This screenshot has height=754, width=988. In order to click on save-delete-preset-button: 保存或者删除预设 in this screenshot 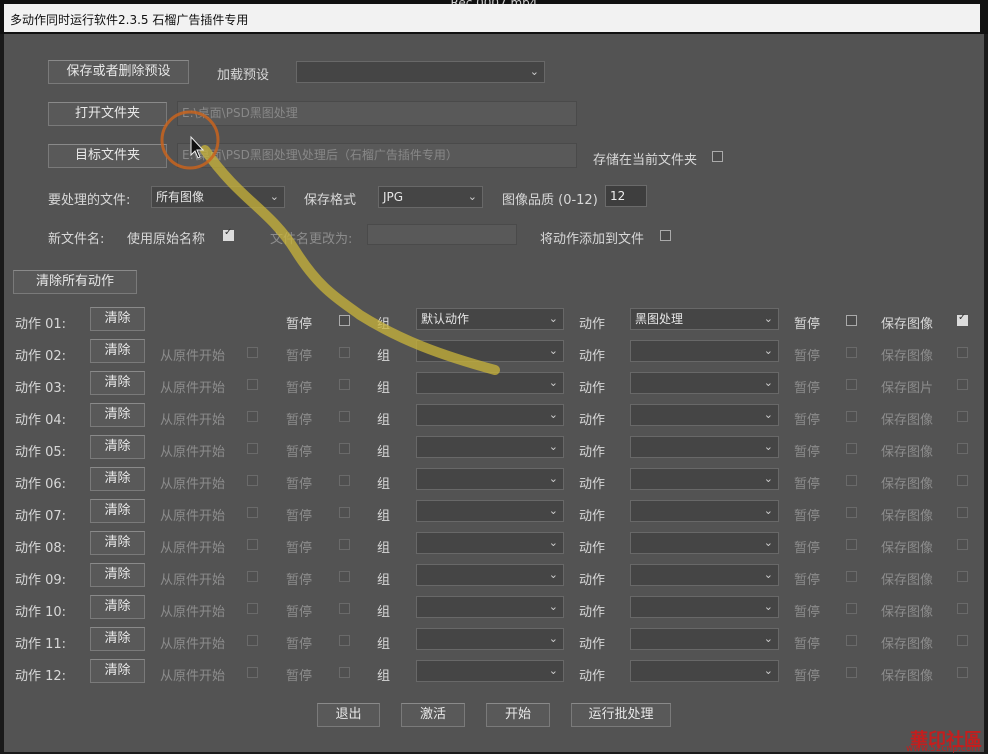, I will do `click(118, 72)`.